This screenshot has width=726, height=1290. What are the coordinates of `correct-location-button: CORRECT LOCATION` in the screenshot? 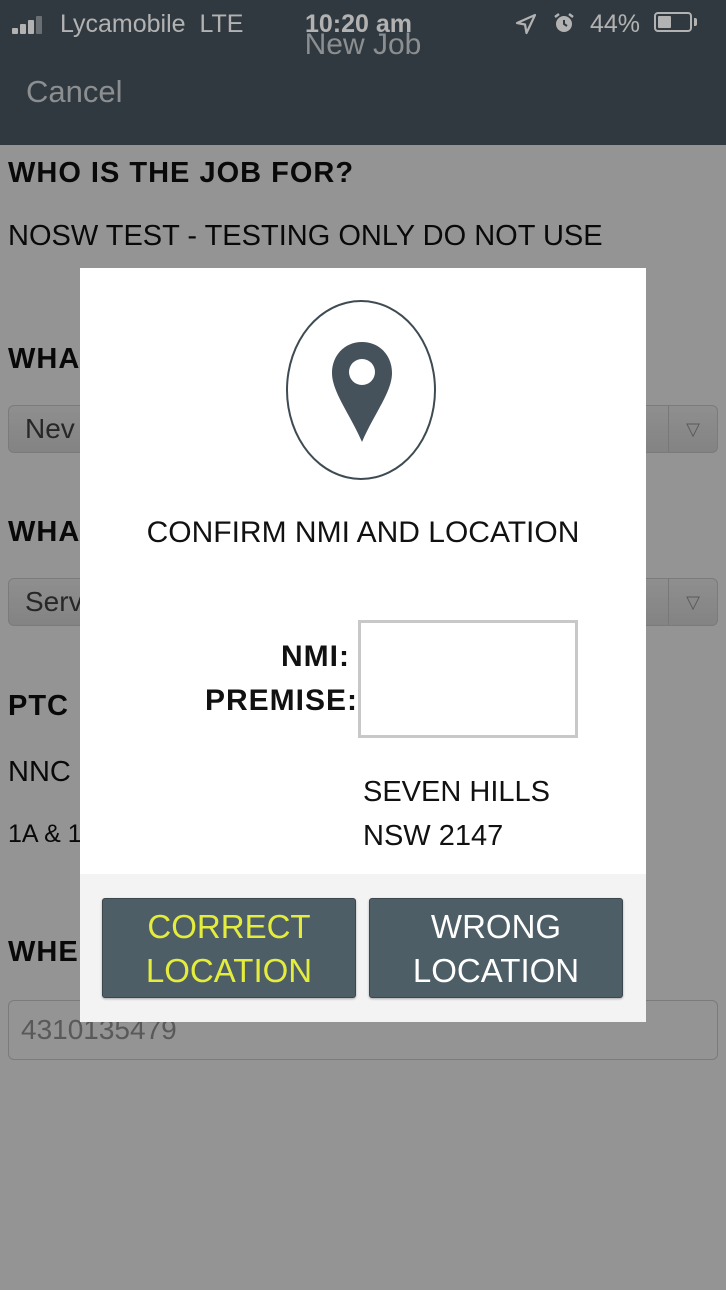 It's located at (229, 948).